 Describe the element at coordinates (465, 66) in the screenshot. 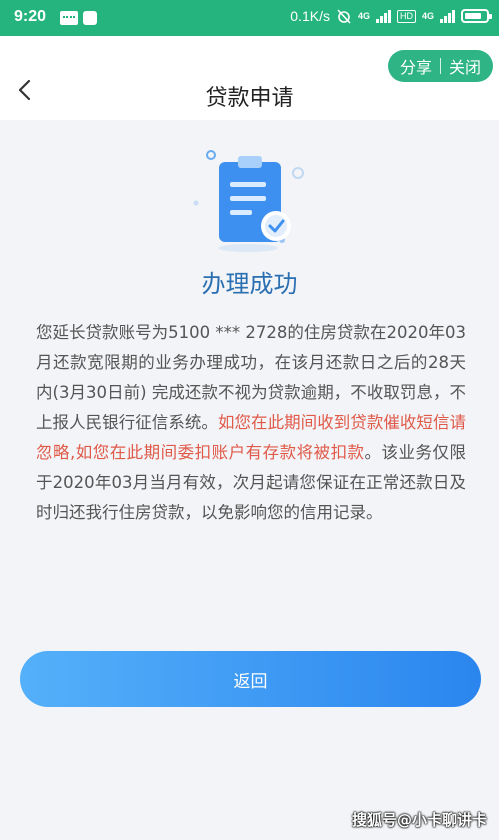

I see `close-button: 关闭` at that location.